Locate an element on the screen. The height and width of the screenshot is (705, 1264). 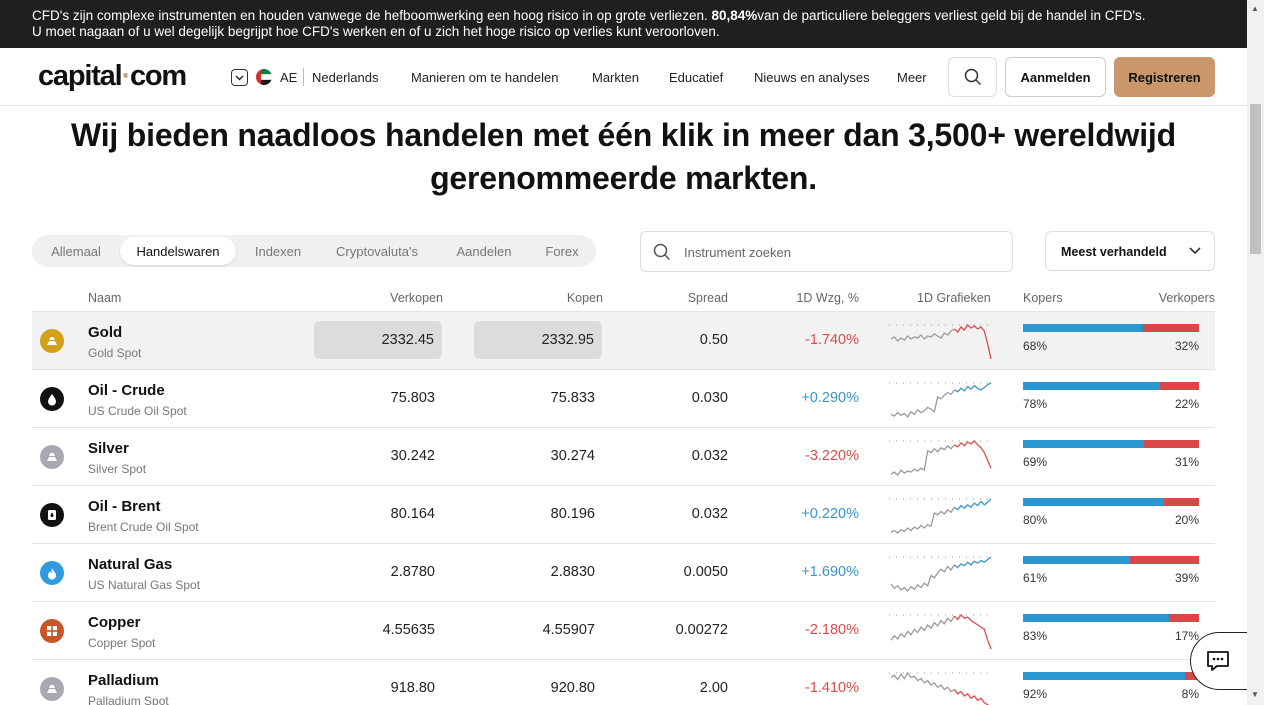
daily-change-value: +1.690% is located at coordinates (830, 572).